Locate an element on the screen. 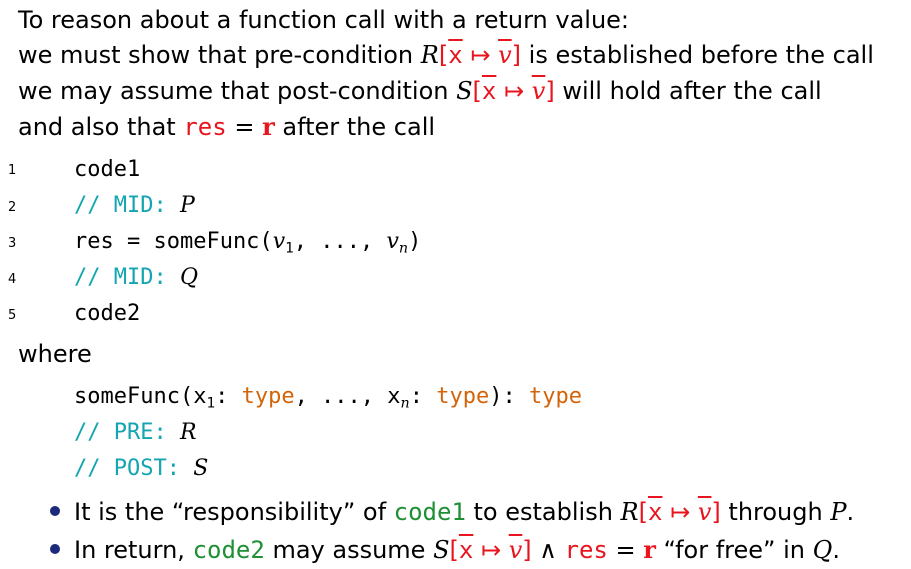  q-symbol: Q is located at coordinates (822, 550).